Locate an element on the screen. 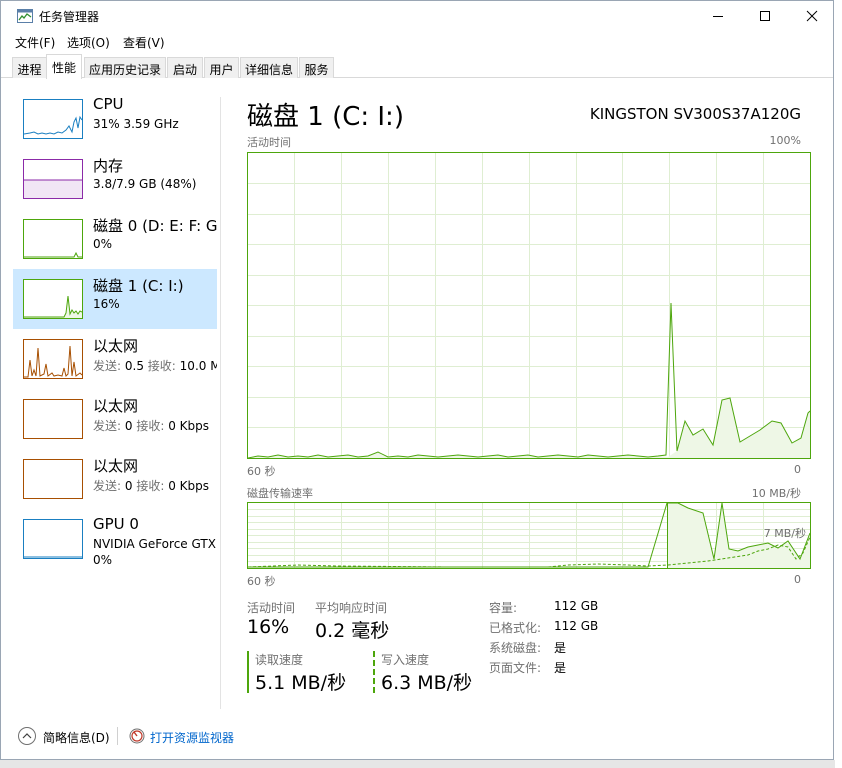 This screenshot has height=768, width=842. capacity-label: 容量: is located at coordinates (503, 608).